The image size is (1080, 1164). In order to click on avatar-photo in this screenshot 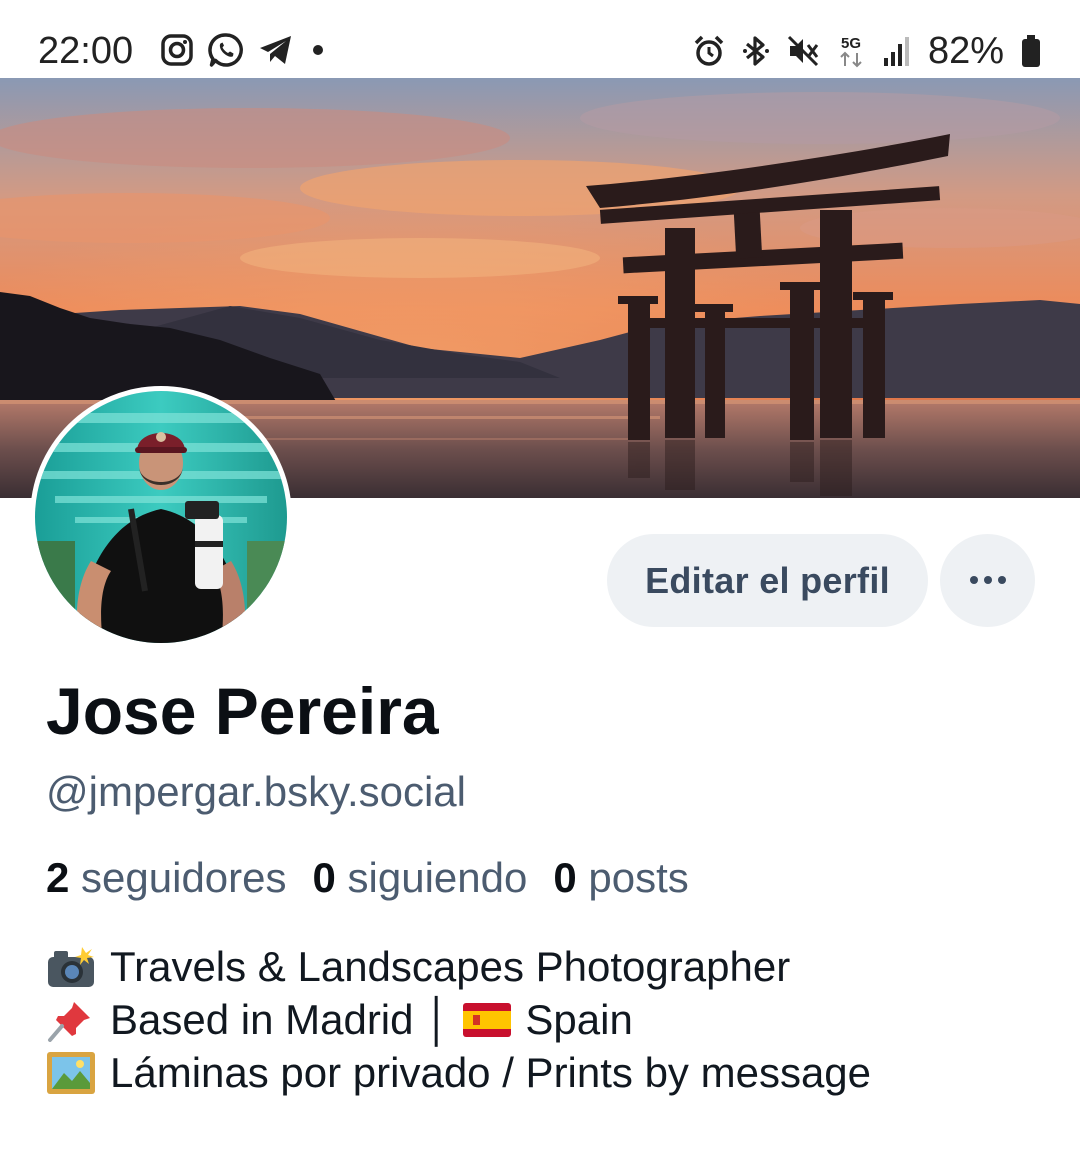, I will do `click(161, 517)`.